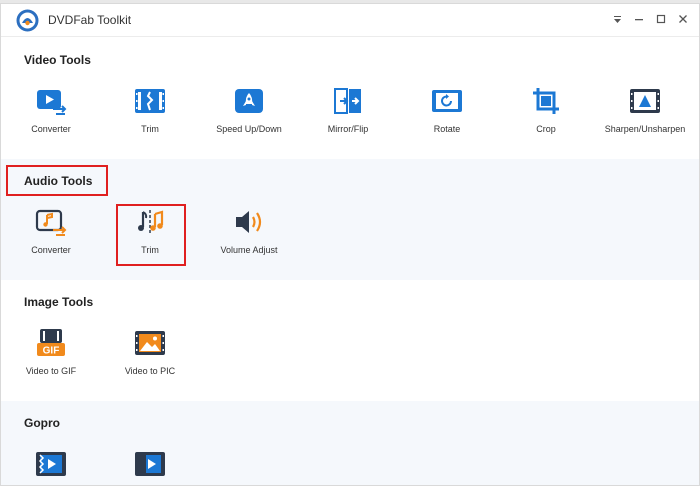 The width and height of the screenshot is (700, 486). I want to click on window-controls, so click(650, 19).